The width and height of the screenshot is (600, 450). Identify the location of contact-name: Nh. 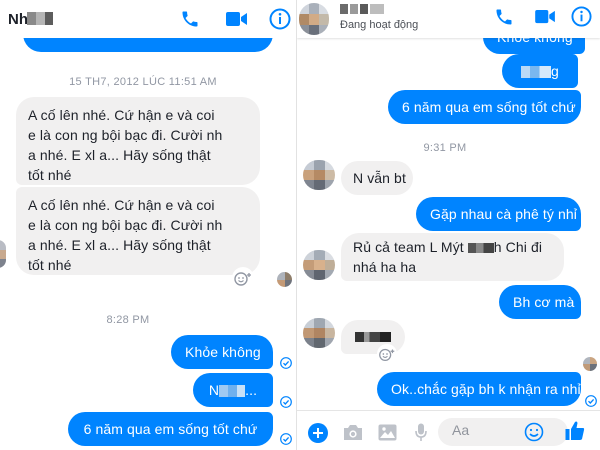
(18, 19).